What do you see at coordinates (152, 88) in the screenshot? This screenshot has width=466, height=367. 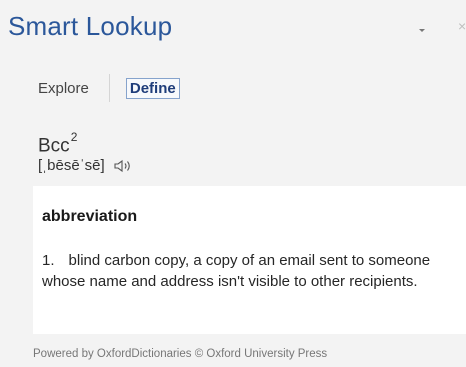 I see `tab-define: Define` at bounding box center [152, 88].